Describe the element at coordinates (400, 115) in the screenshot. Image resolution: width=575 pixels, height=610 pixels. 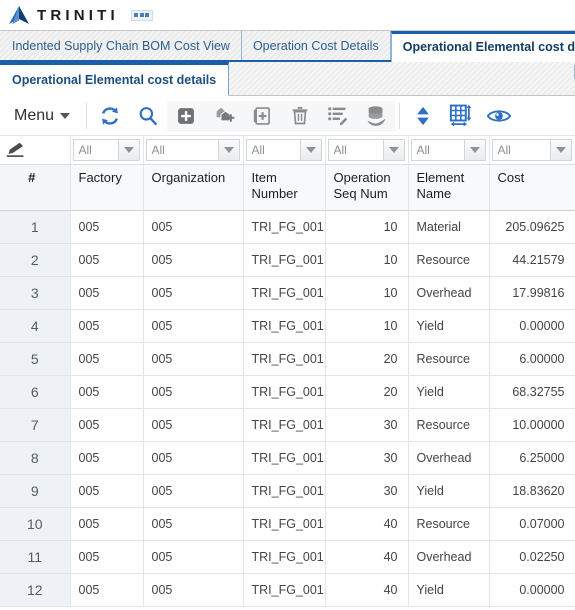
I see `toolbar-divider` at that location.